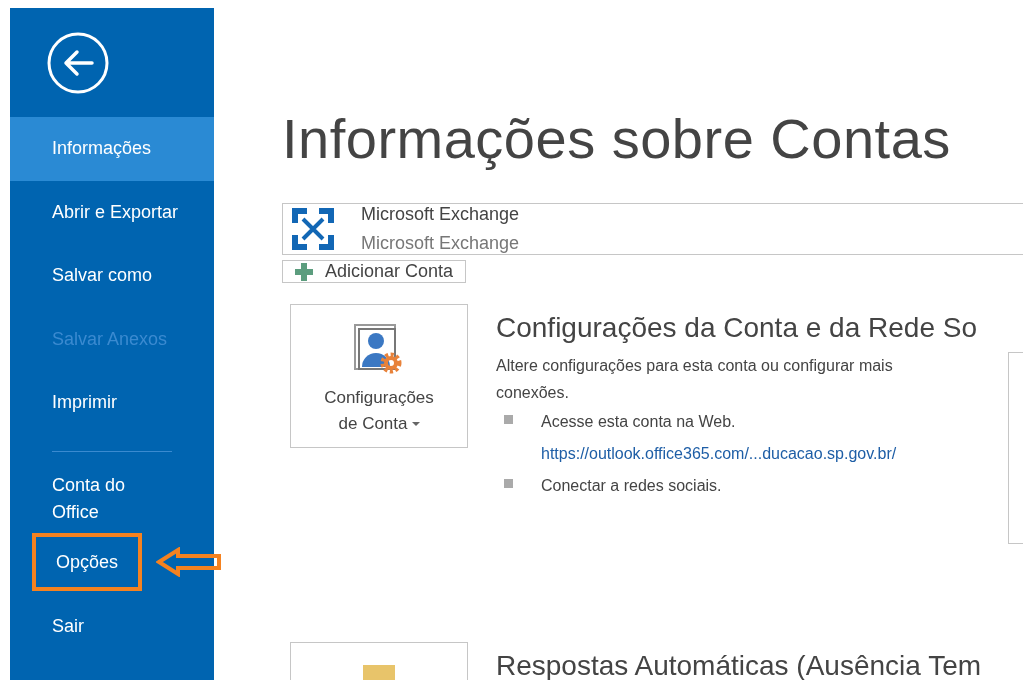 Image resolution: width=1023 pixels, height=680 pixels. I want to click on menu-item: Conta do Office, so click(112, 499).